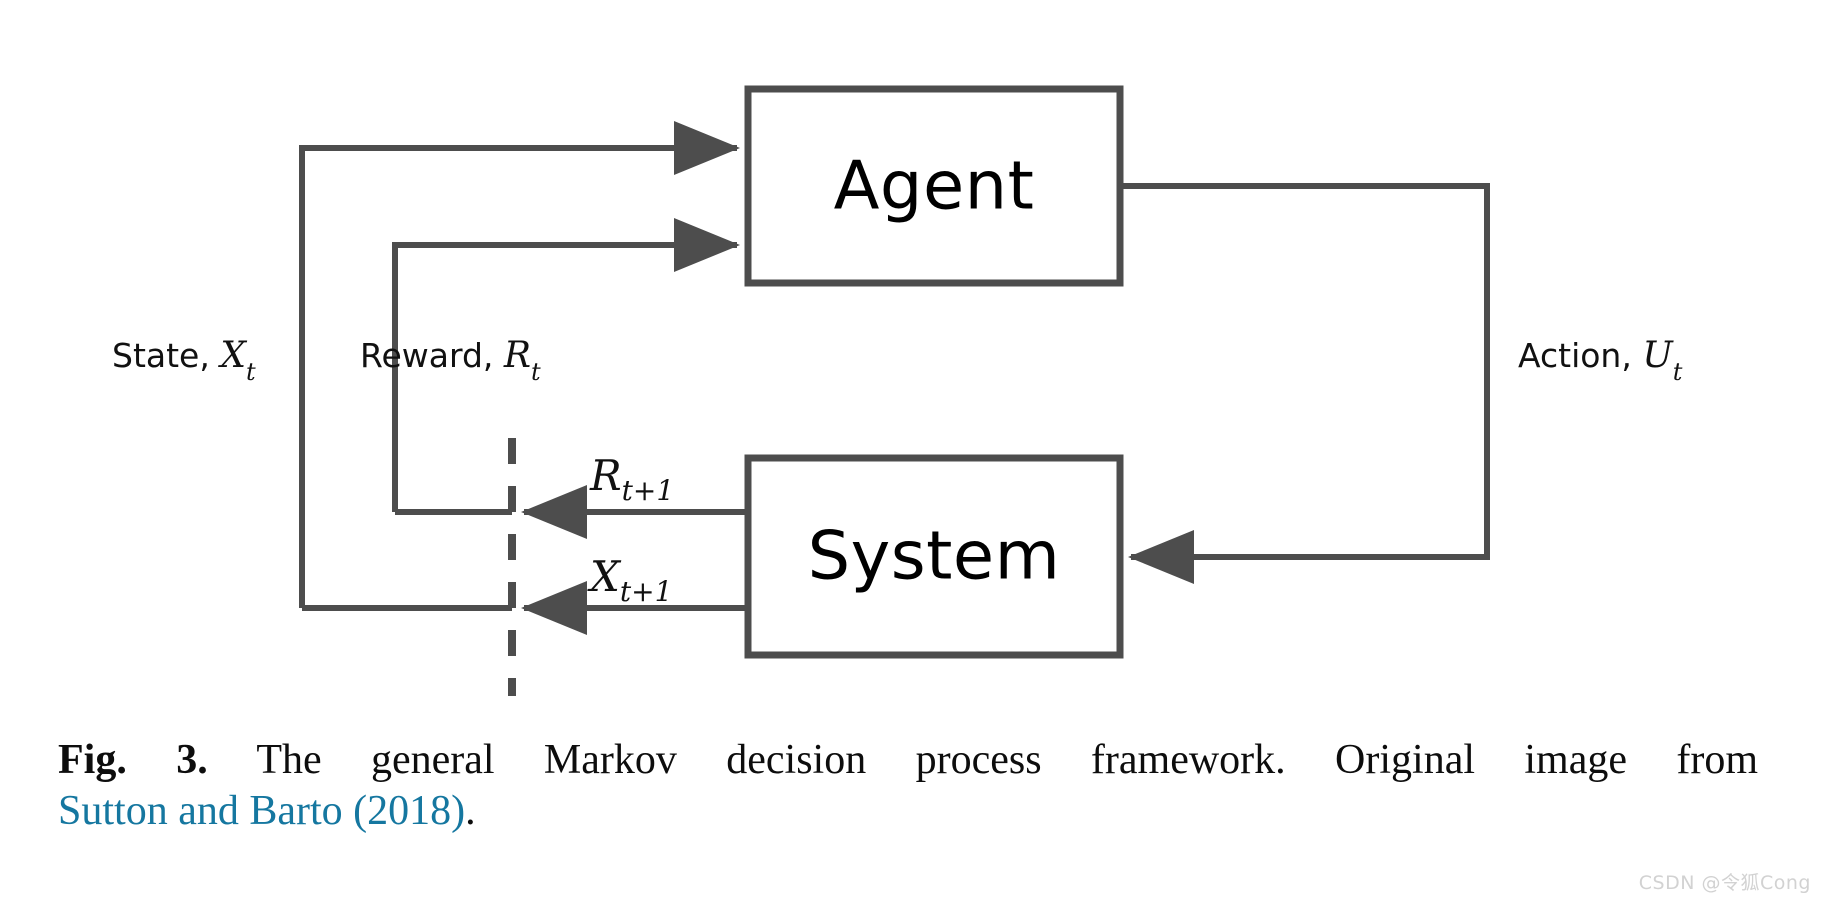  What do you see at coordinates (261, 811) in the screenshot?
I see `caption-citation-link: Sutton and Barto (2018)` at bounding box center [261, 811].